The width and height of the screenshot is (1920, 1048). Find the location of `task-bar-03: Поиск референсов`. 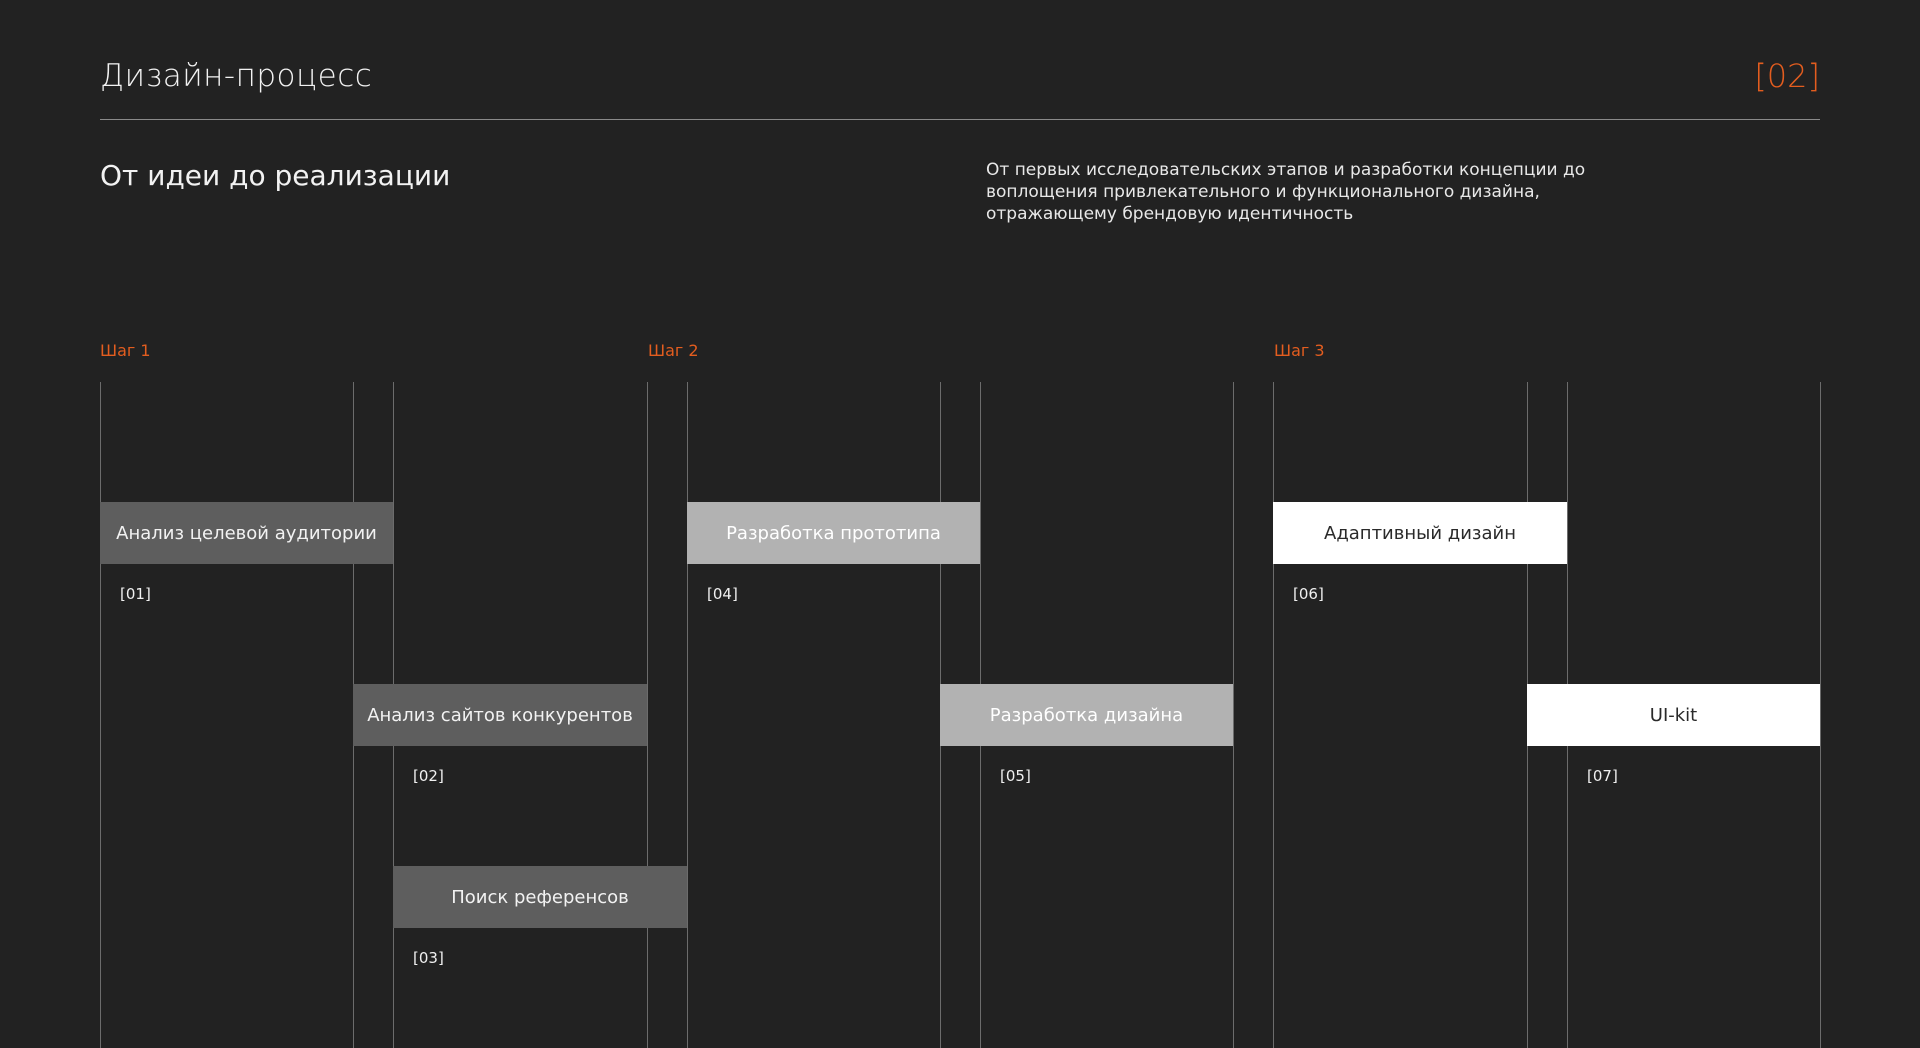

task-bar-03: Поиск референсов is located at coordinates (540, 897).